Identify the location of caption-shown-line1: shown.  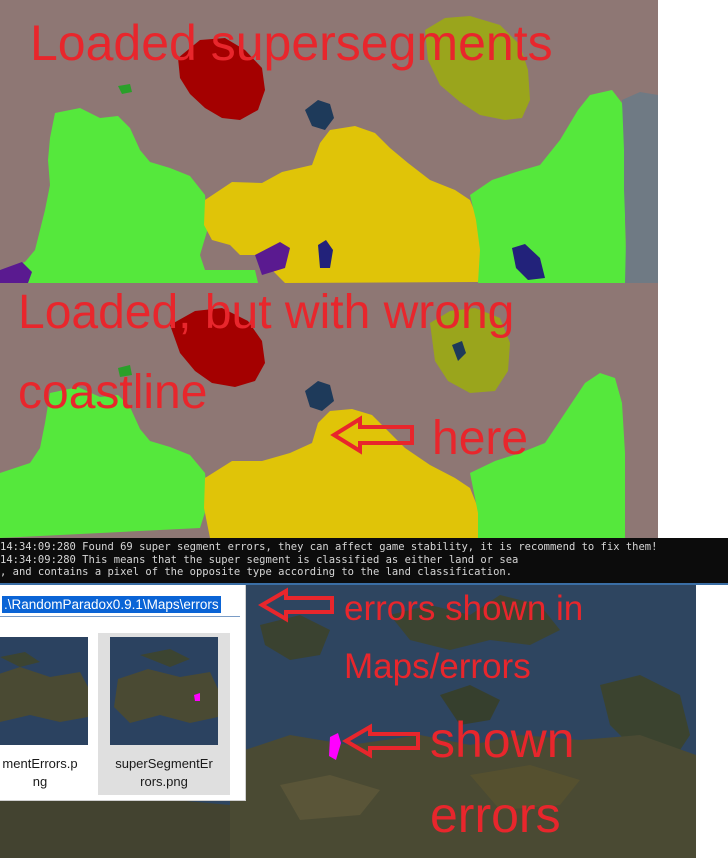
(502, 740).